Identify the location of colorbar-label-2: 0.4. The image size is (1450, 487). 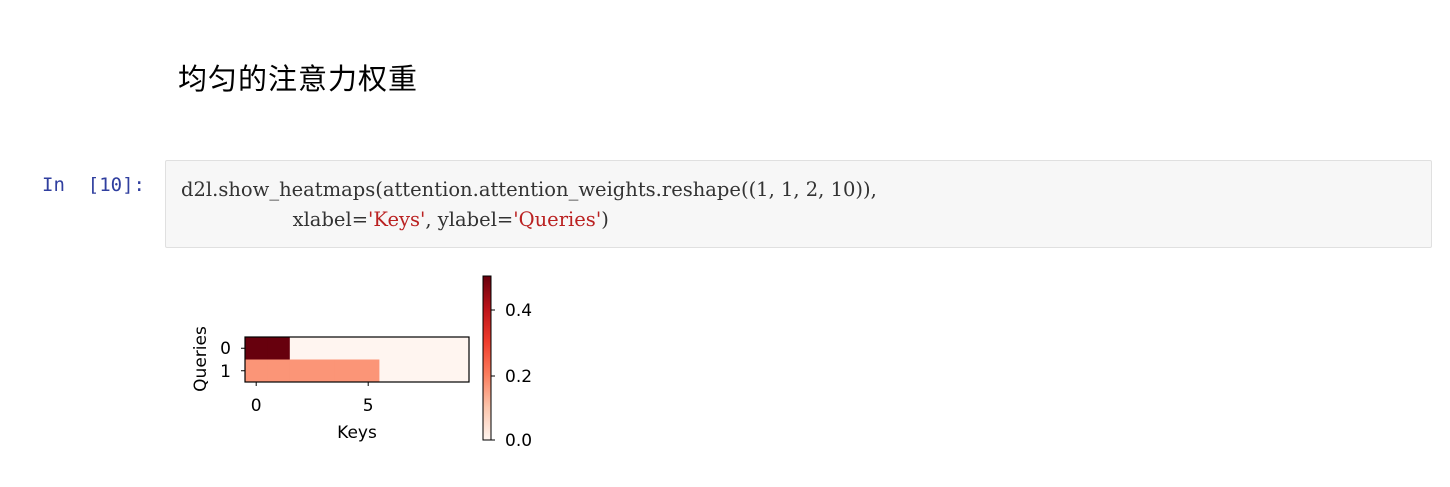
(518, 311).